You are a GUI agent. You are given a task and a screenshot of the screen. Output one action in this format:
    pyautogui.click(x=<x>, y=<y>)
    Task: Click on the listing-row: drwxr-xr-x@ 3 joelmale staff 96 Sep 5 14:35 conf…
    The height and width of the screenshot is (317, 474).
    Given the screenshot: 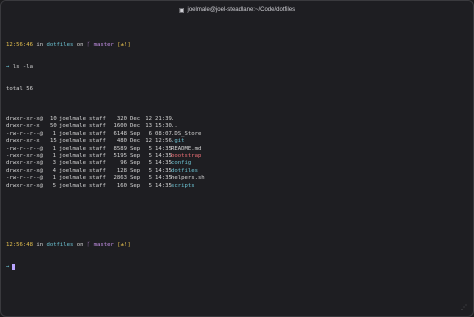 What is the action you would take?
    pyautogui.click(x=237, y=163)
    